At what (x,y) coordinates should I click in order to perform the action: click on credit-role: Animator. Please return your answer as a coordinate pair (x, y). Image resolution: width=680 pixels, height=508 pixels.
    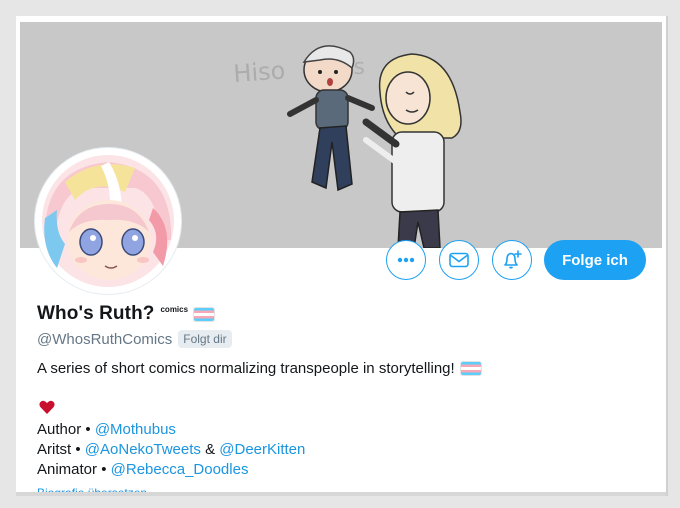
    Looking at the image, I should click on (67, 469).